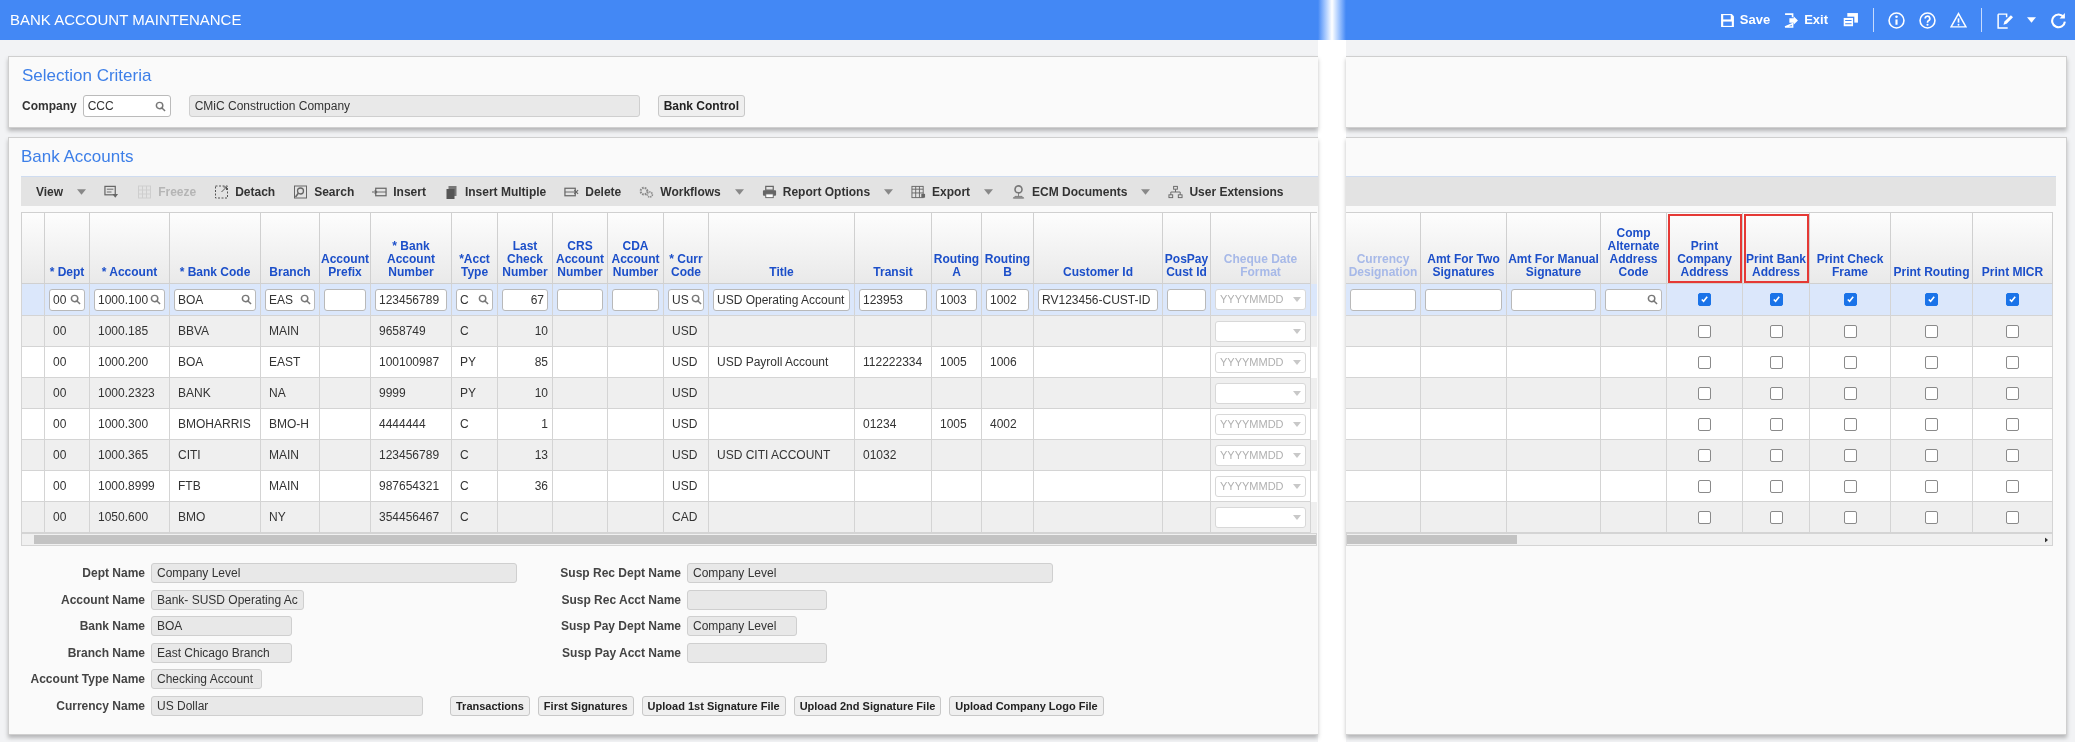 This screenshot has width=2075, height=742. What do you see at coordinates (1081, 191) in the screenshot?
I see `toolbar-button: ECM Documents` at bounding box center [1081, 191].